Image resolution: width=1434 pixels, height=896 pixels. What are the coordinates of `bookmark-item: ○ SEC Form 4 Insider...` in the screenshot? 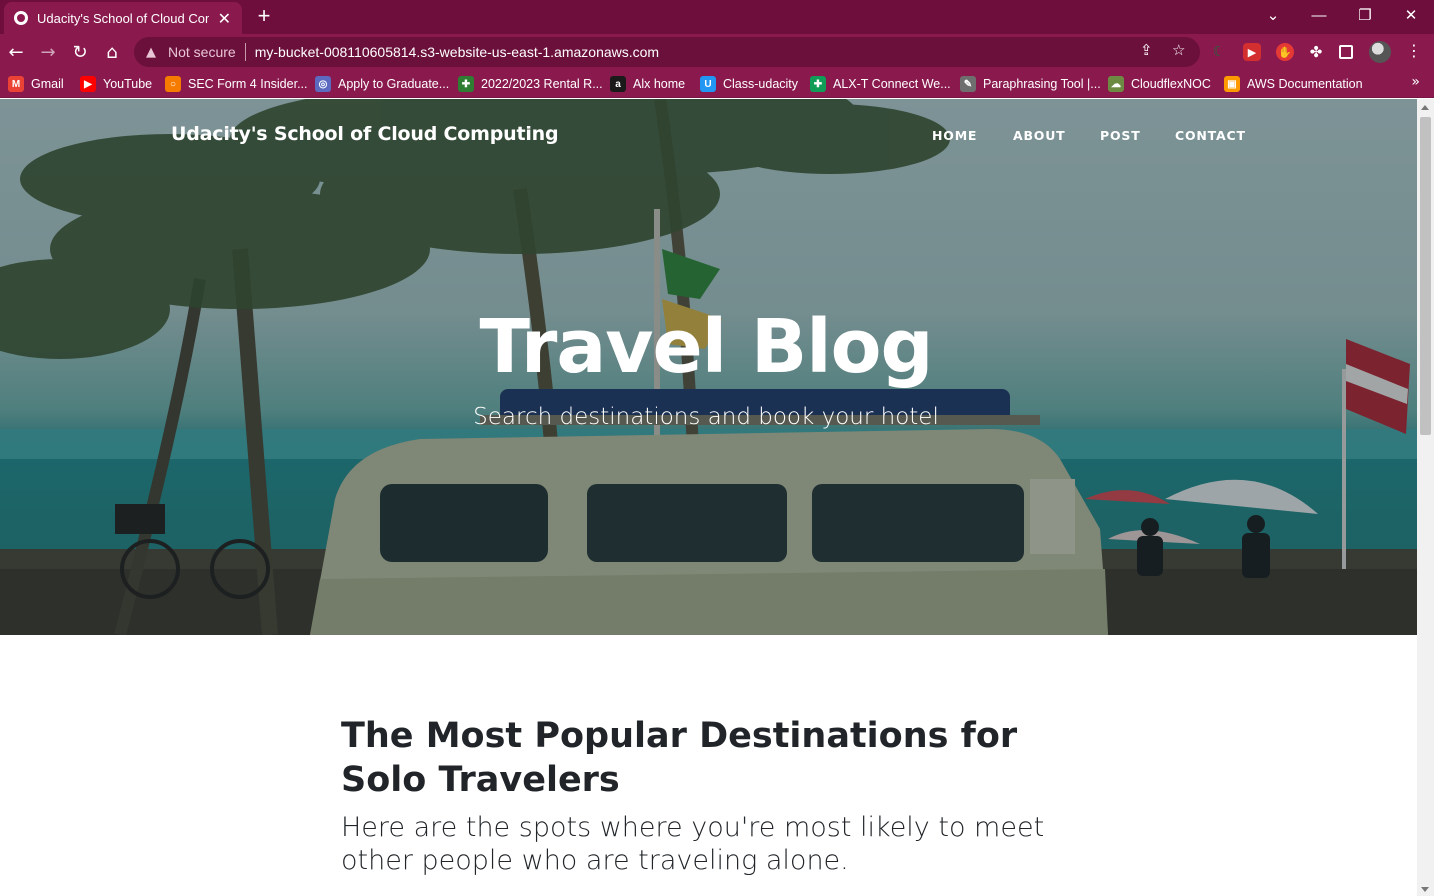 It's located at (236, 84).